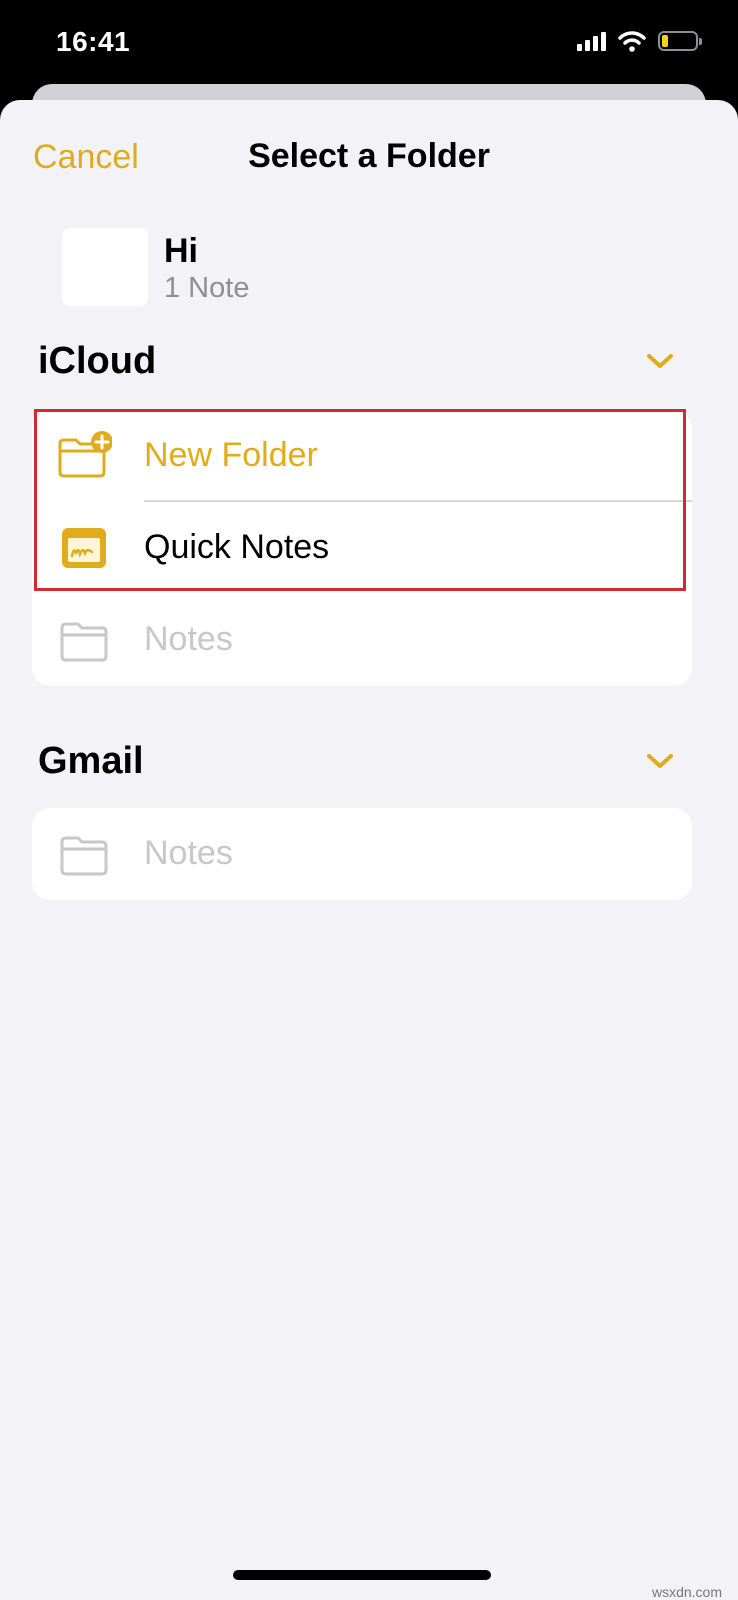 This screenshot has width=738, height=1600. Describe the element at coordinates (231, 455) in the screenshot. I see `new-folder-label: New Folder` at that location.